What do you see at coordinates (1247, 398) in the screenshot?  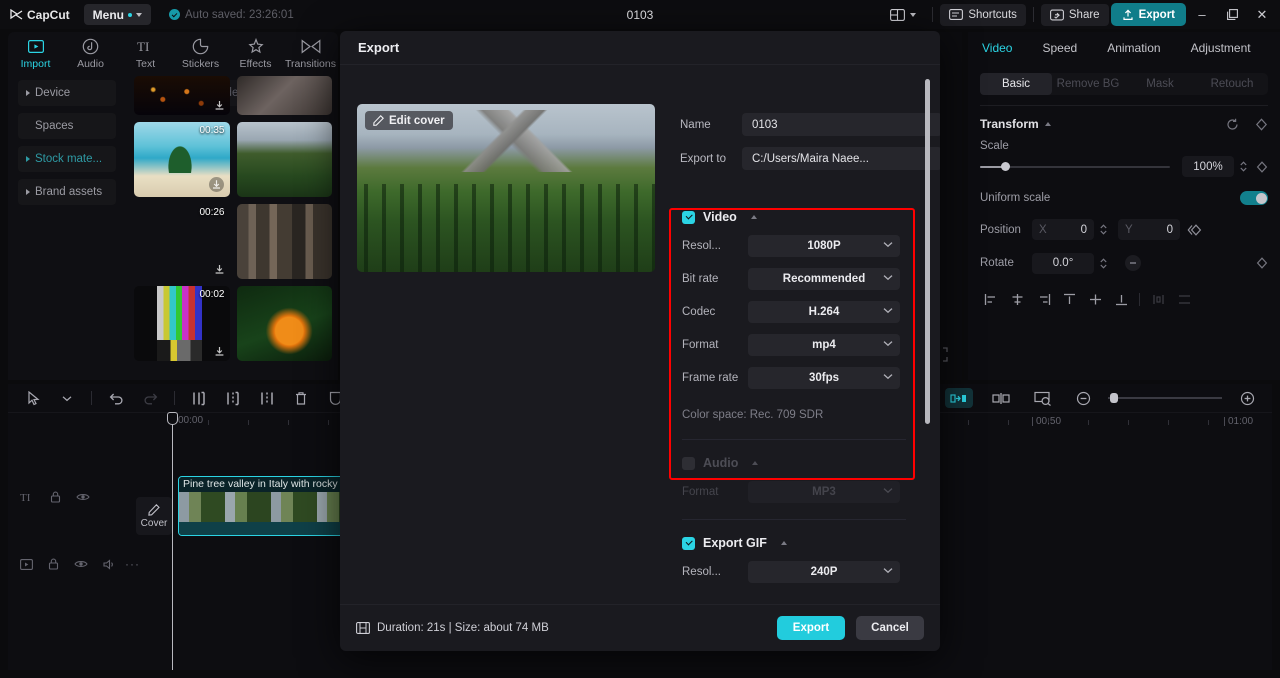 I see `zoom-in-icon` at bounding box center [1247, 398].